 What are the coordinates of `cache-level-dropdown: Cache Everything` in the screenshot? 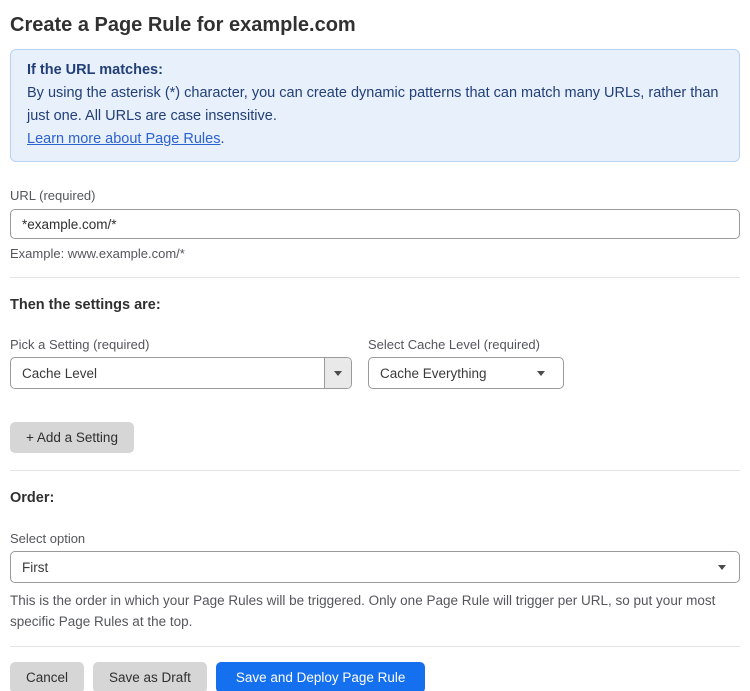 It's located at (466, 373).